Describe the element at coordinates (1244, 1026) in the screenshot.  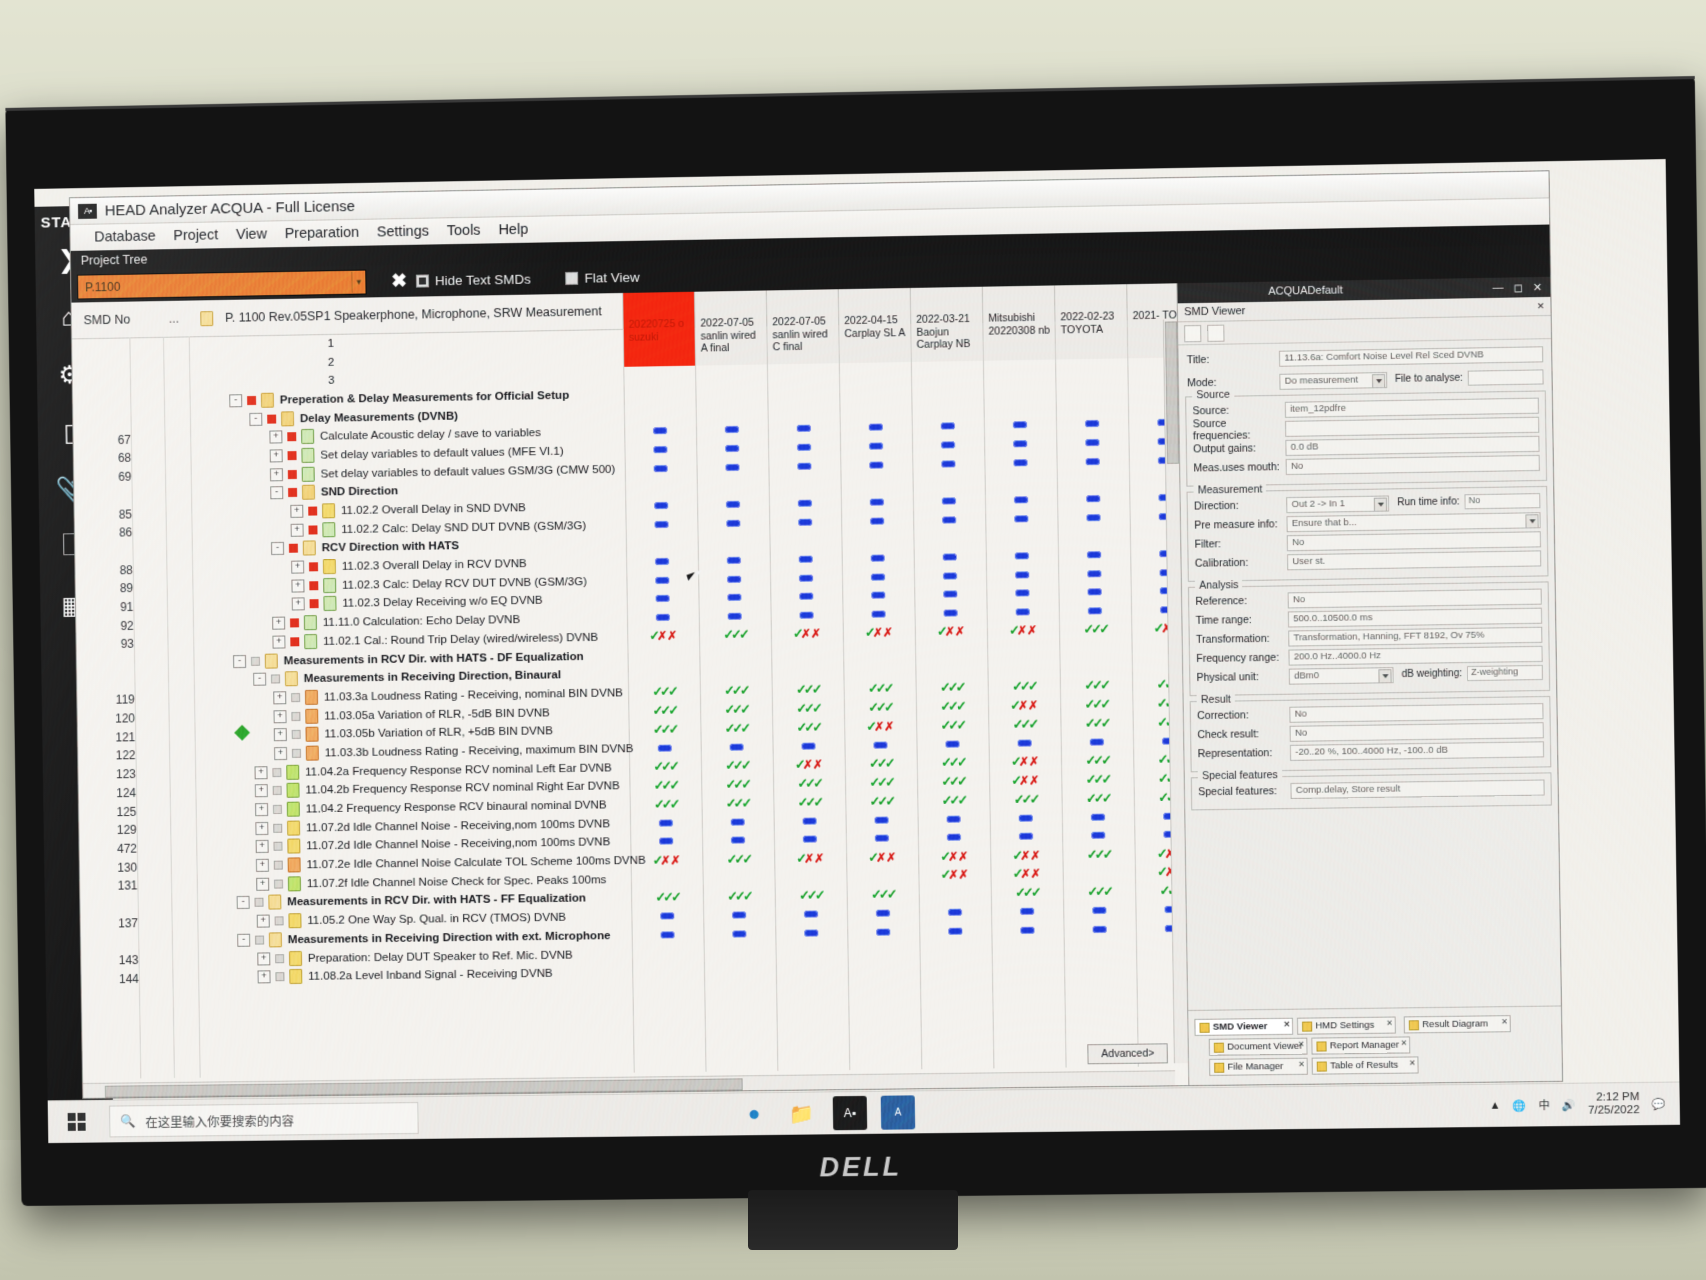
I see `dock-tab: SMD Viewer ✕` at that location.